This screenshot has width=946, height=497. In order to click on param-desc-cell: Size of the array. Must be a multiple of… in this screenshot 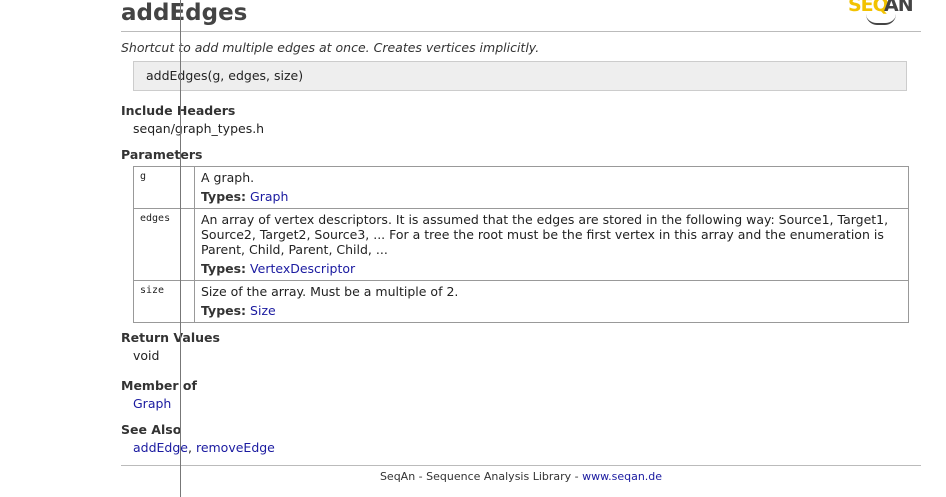, I will do `click(551, 301)`.